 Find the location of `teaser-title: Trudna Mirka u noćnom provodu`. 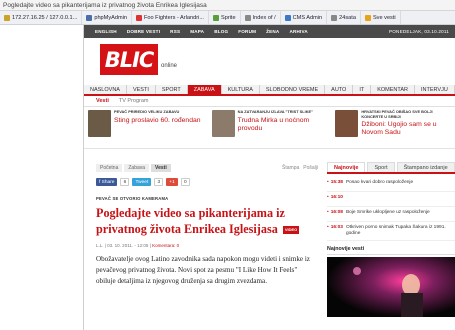

teaser-title: Trudna Mirka u noćnom provodu is located at coordinates (283, 125).